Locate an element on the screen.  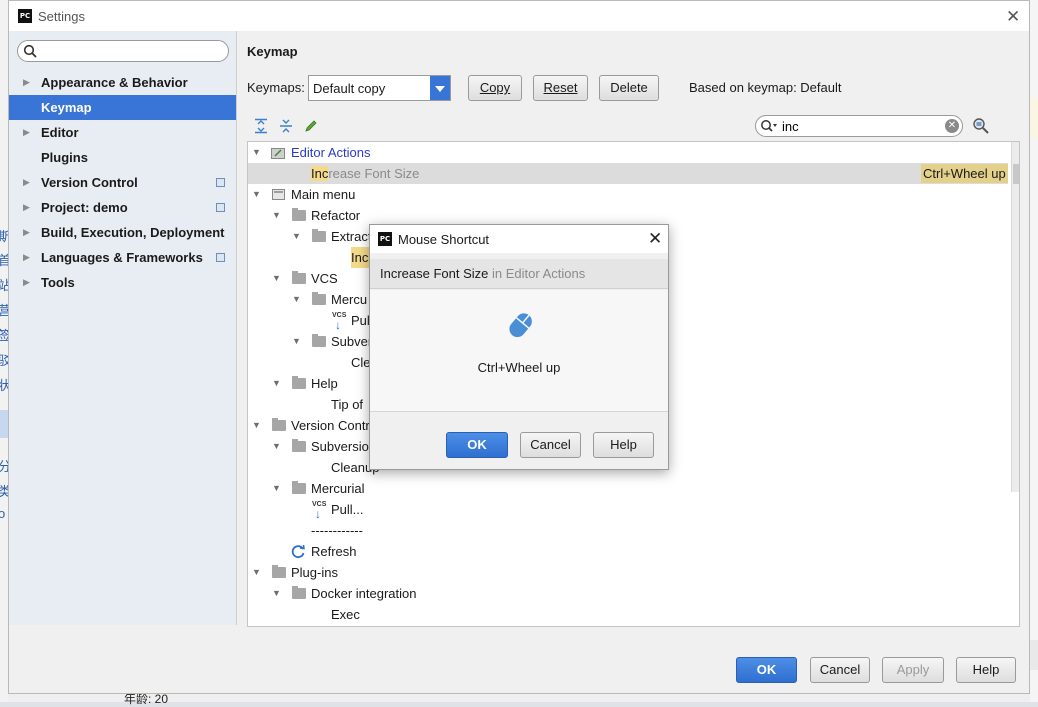
sidebar-item-plugins: Plugins is located at coordinates (122, 157).